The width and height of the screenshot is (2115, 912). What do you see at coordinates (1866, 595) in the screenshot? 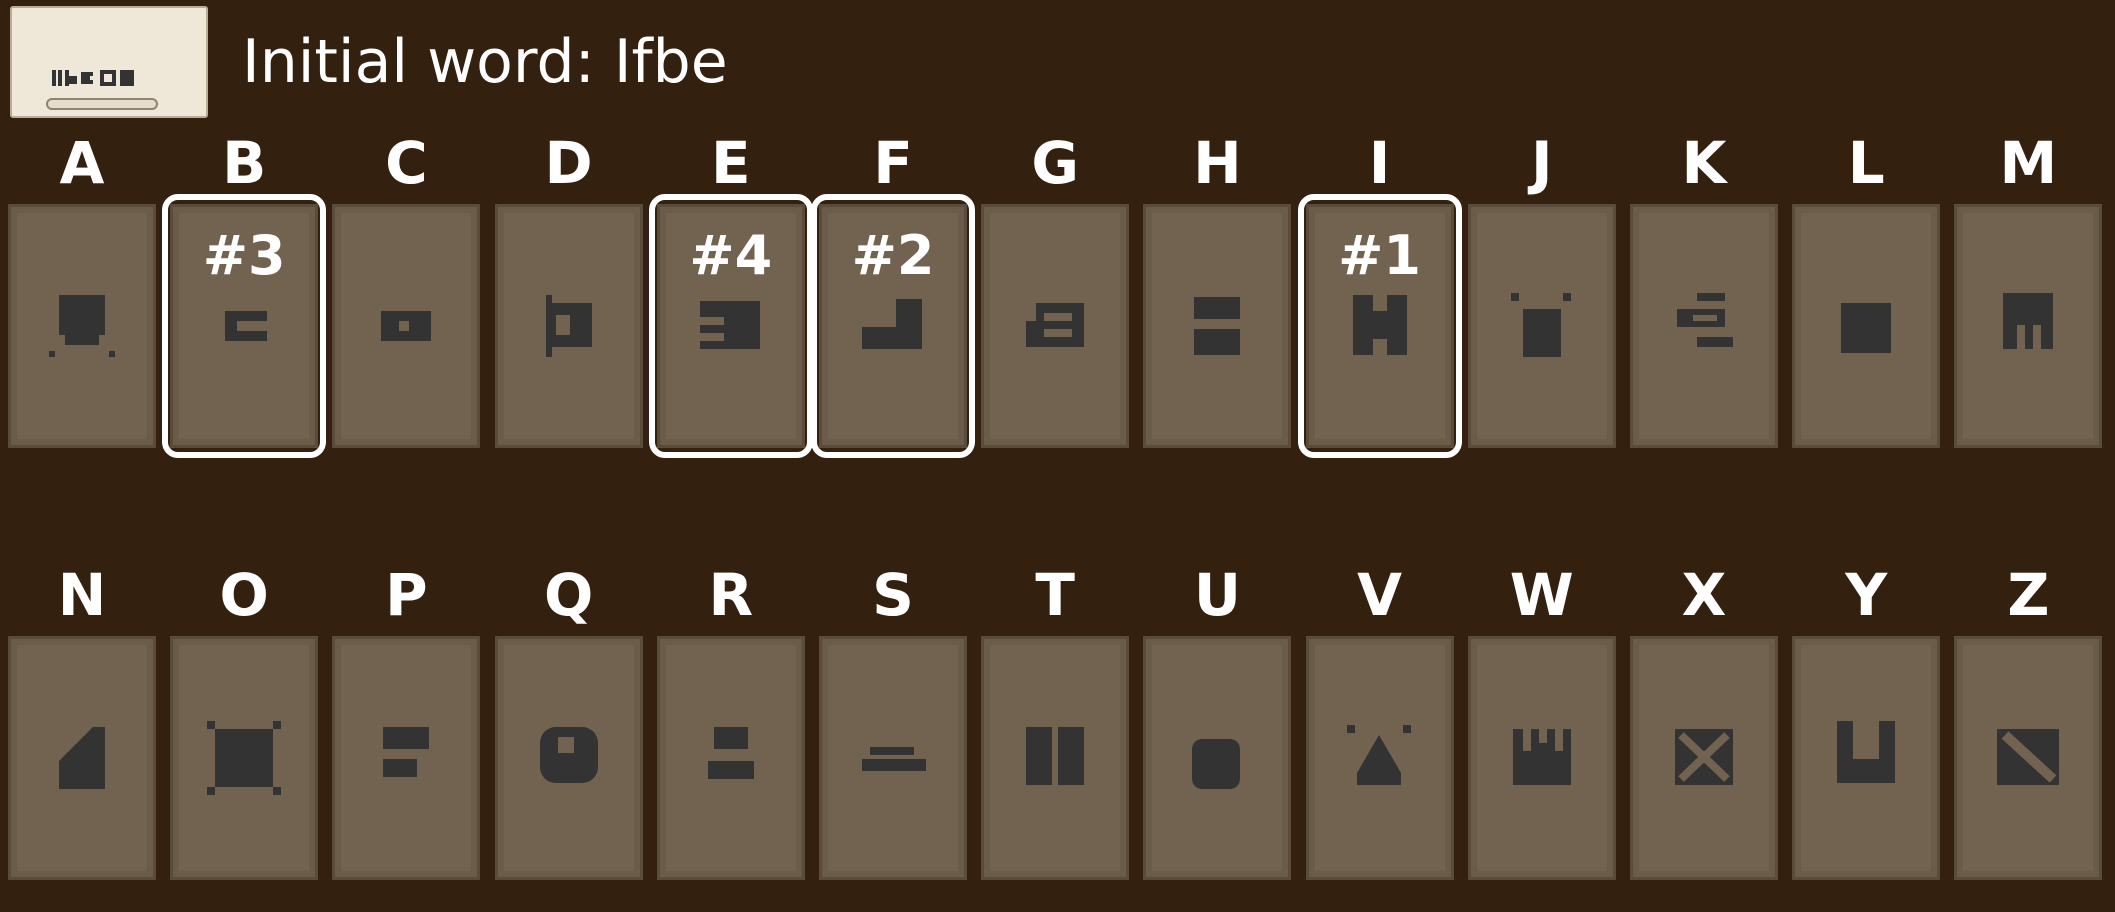
I see `letter-label-y: Y` at bounding box center [1866, 595].